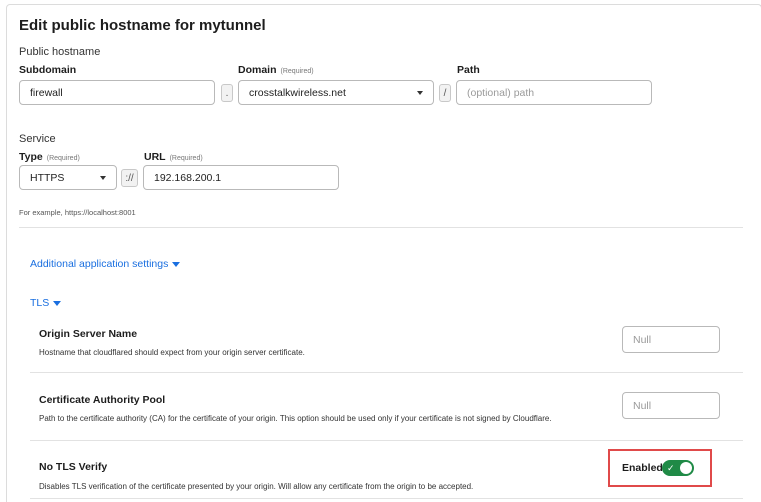 The width and height of the screenshot is (761, 502). Describe the element at coordinates (117, 92) in the screenshot. I see `subdomain-input: firewall` at that location.